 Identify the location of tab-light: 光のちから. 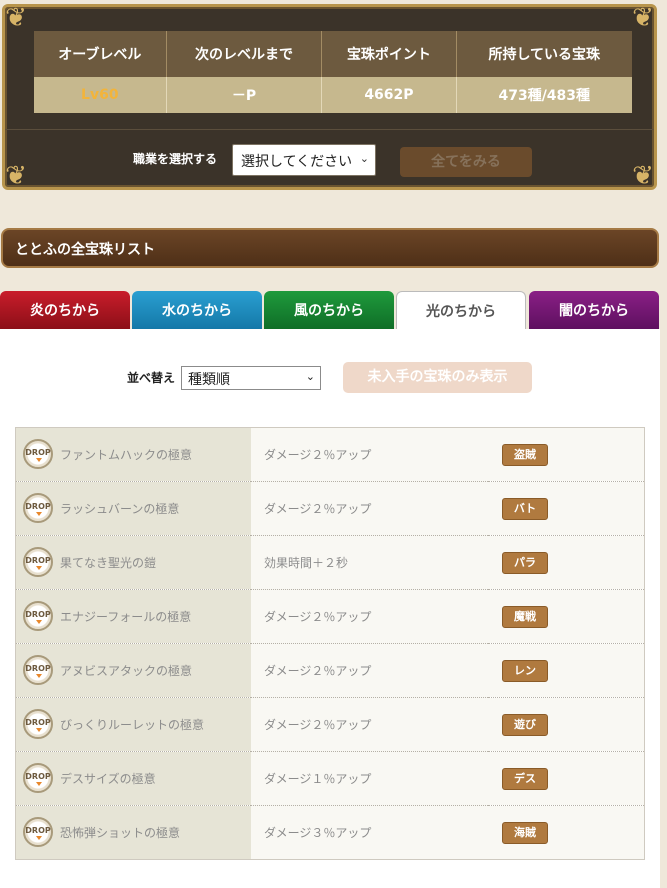
(461, 310).